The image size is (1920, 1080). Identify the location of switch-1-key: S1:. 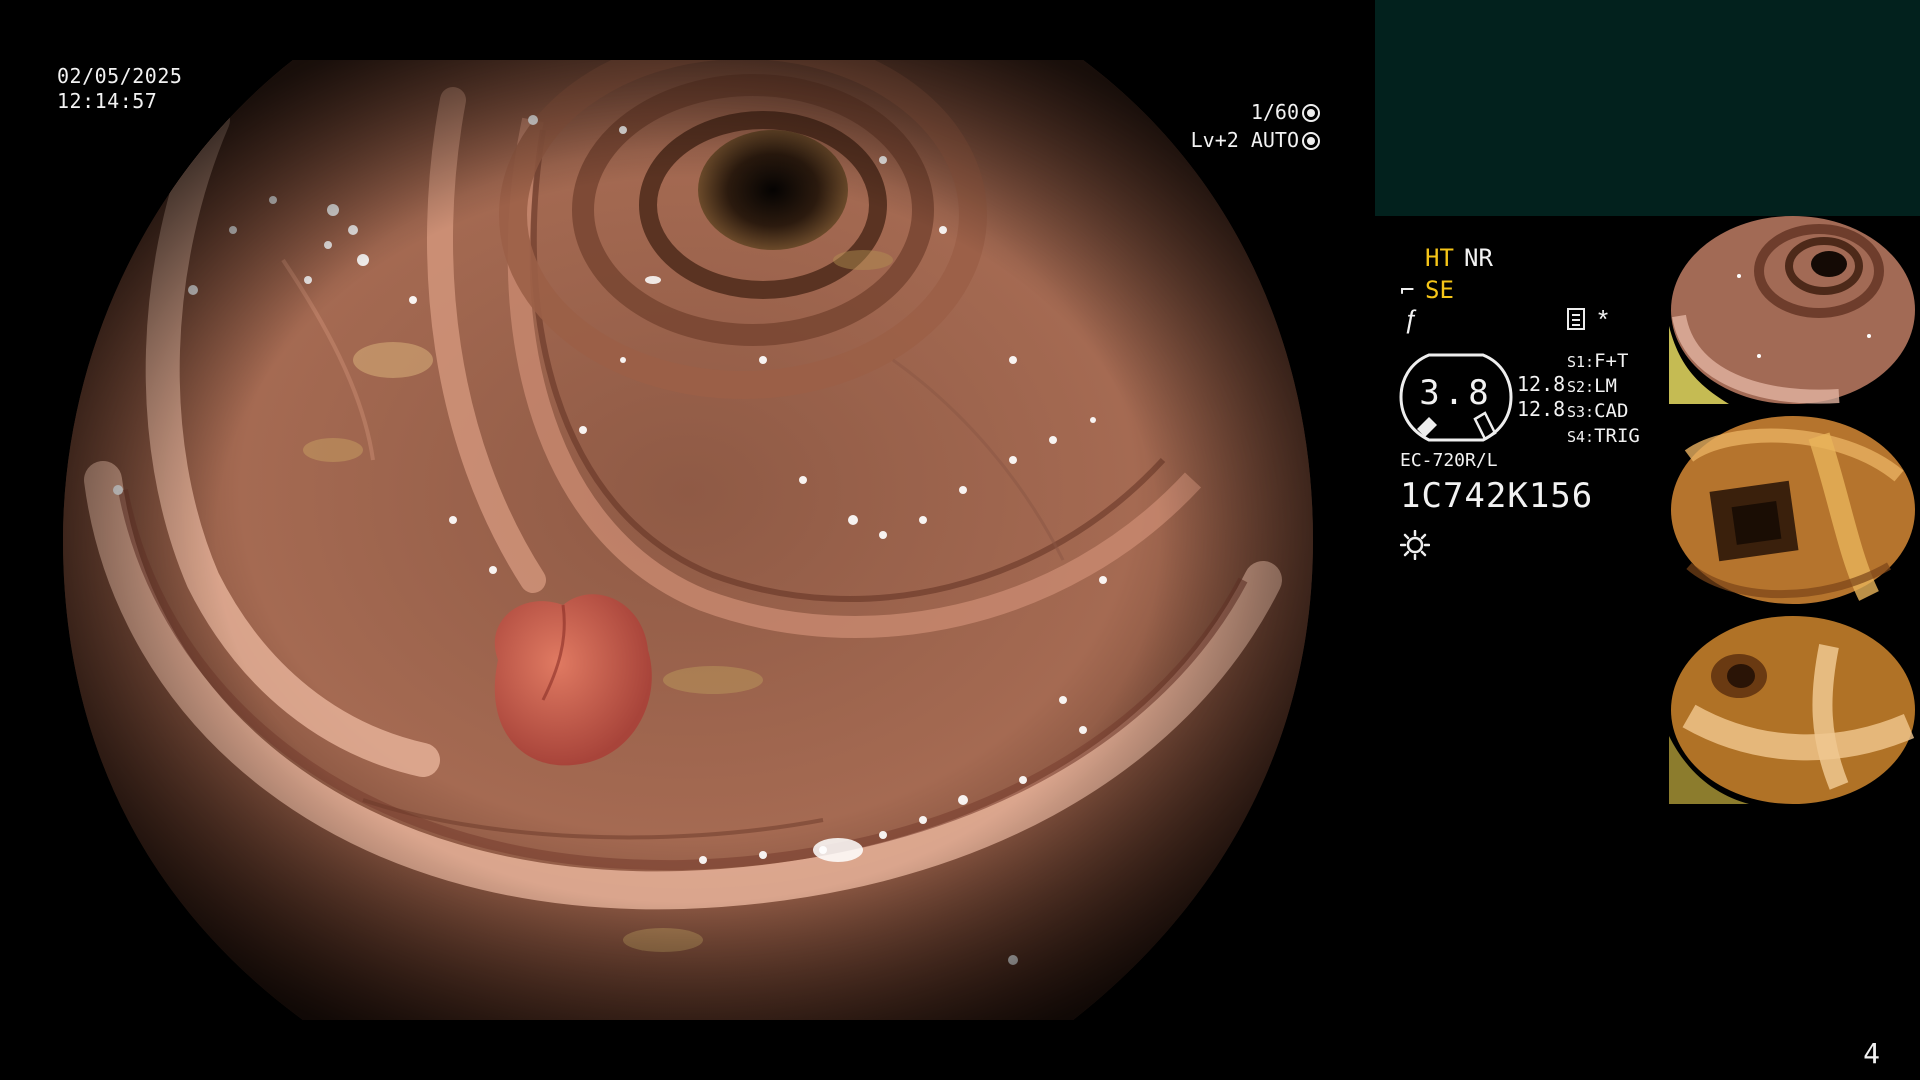
(1581, 362).